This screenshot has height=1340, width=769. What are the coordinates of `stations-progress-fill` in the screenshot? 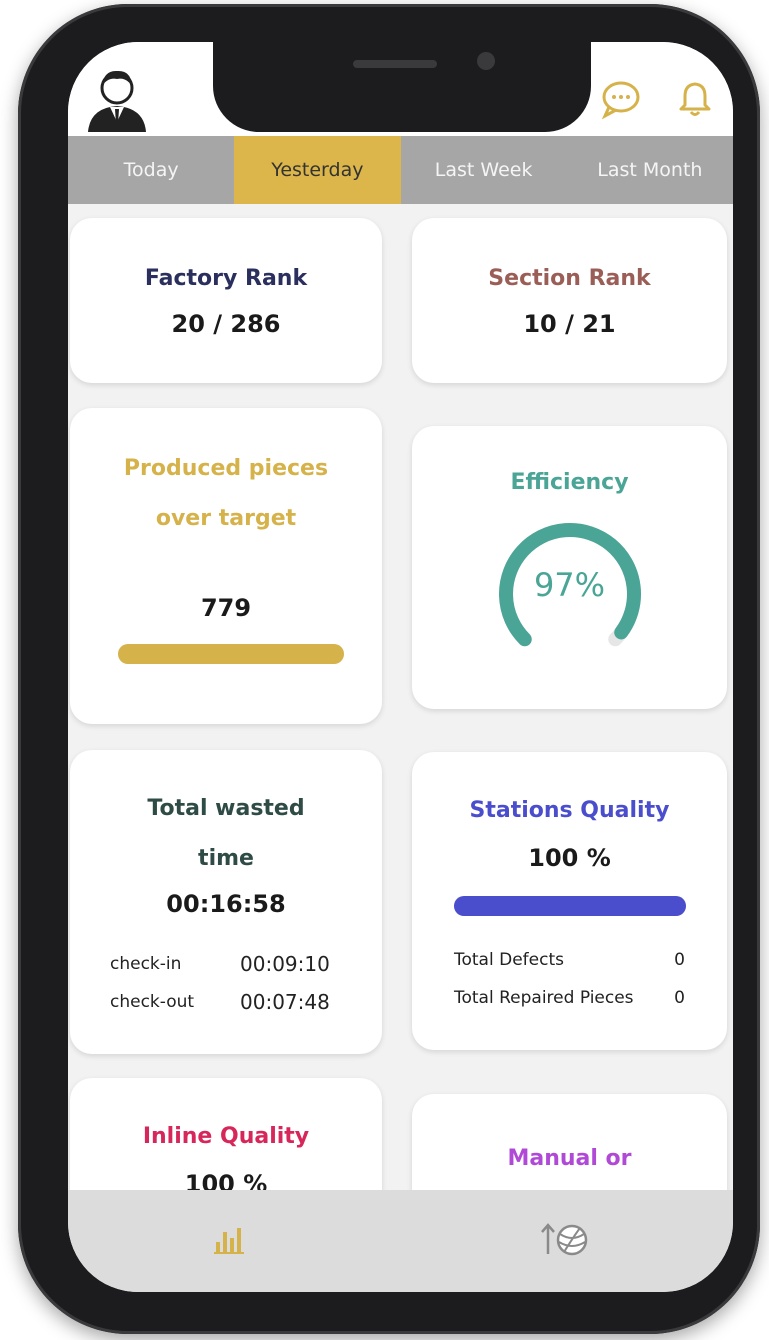 It's located at (570, 906).